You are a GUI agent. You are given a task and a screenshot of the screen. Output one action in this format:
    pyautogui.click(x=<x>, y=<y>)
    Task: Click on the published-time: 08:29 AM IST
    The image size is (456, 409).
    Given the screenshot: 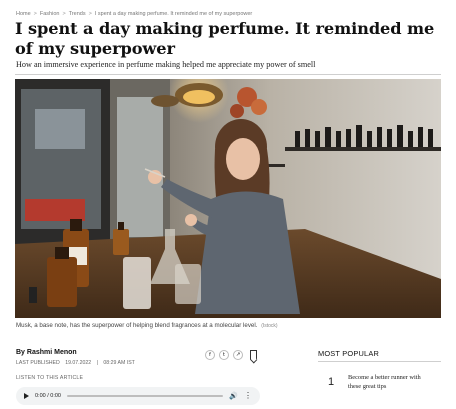 What is the action you would take?
    pyautogui.click(x=119, y=363)
    